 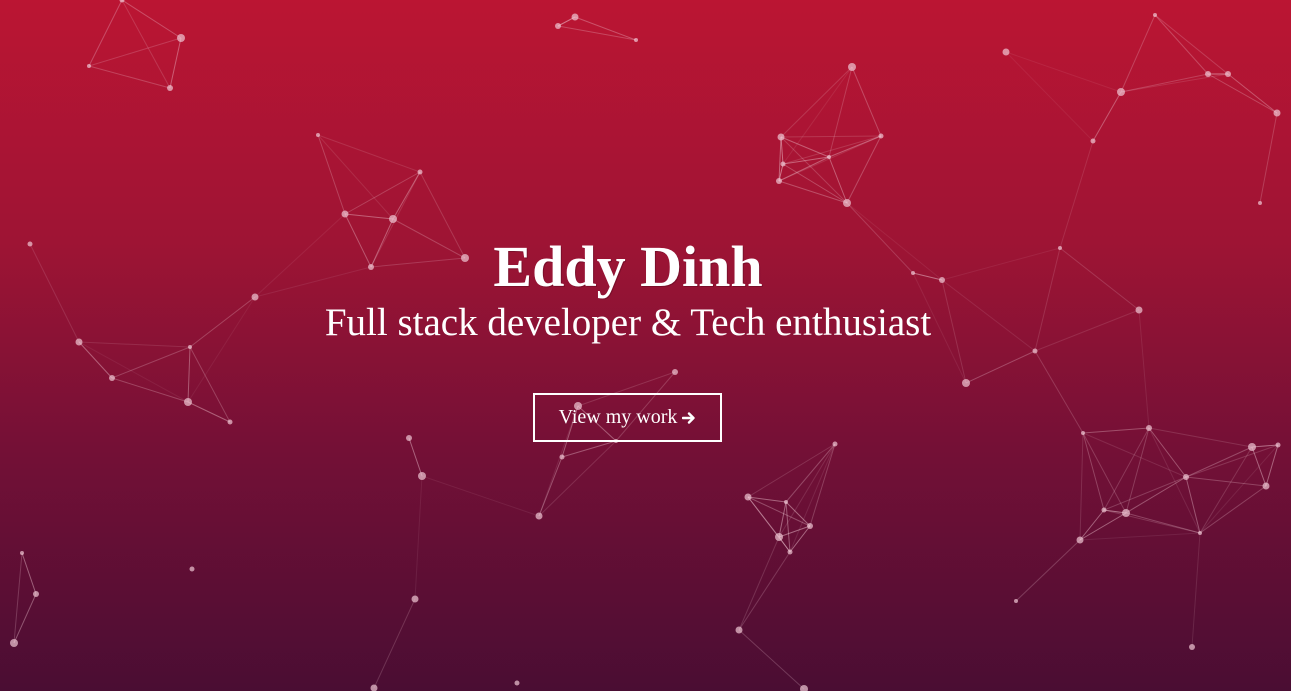 What do you see at coordinates (628, 322) in the screenshot?
I see `hero-tagline: Full stack developer & Tech enthusiast` at bounding box center [628, 322].